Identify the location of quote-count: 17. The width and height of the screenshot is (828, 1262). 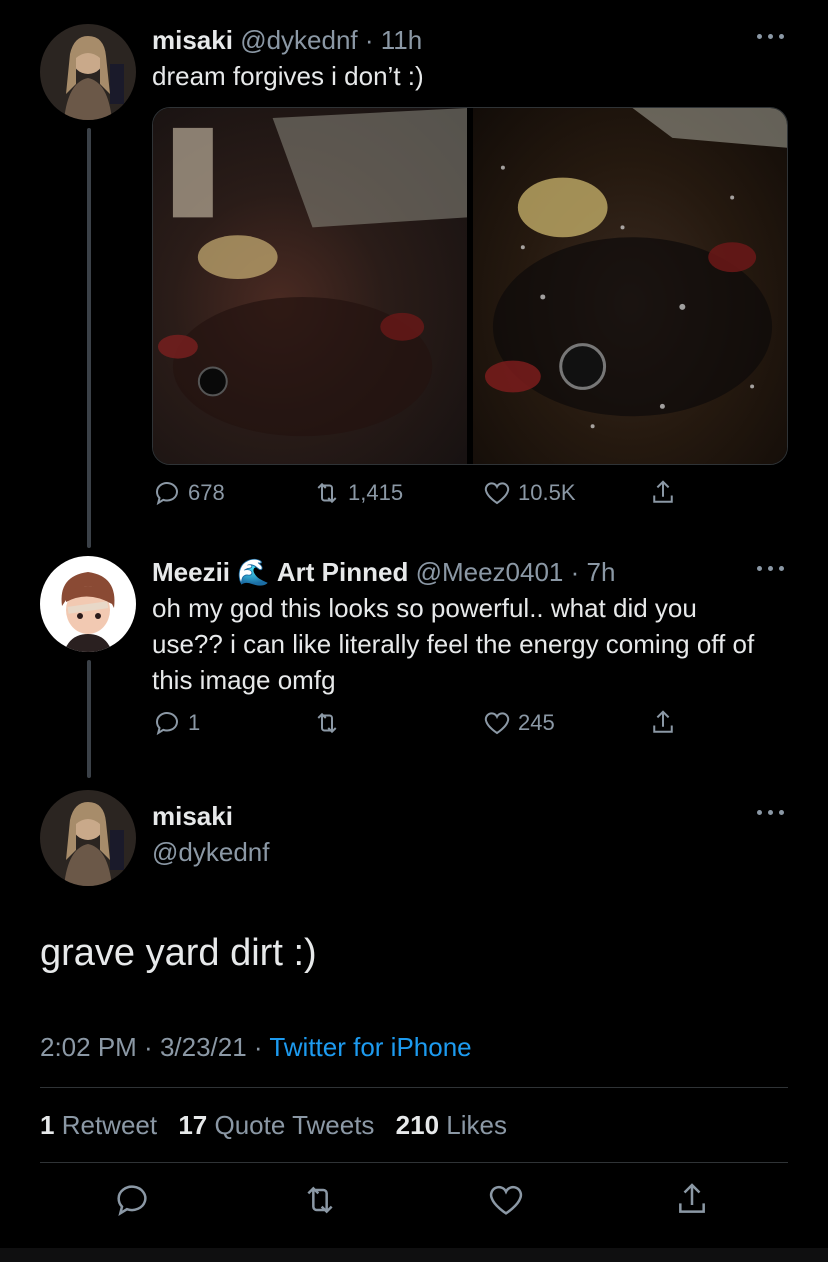
(193, 1125).